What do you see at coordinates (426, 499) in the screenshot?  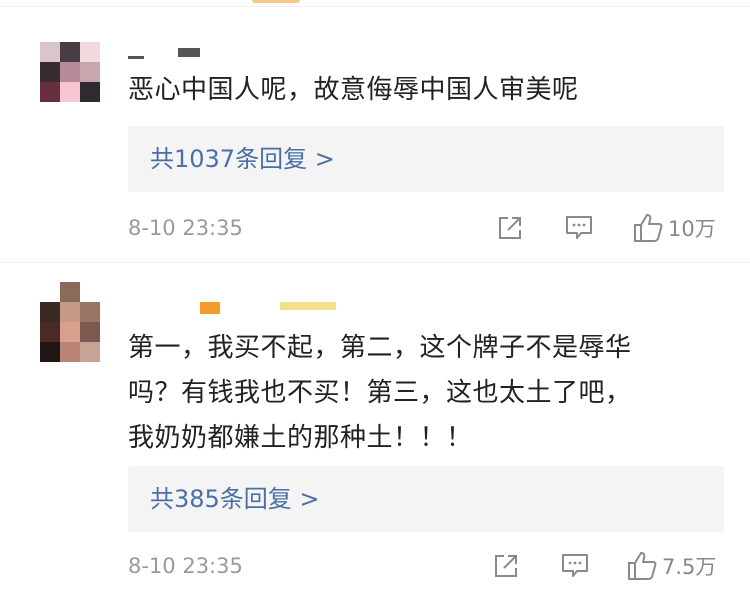 I see `replies-box: 共385条回复 >` at bounding box center [426, 499].